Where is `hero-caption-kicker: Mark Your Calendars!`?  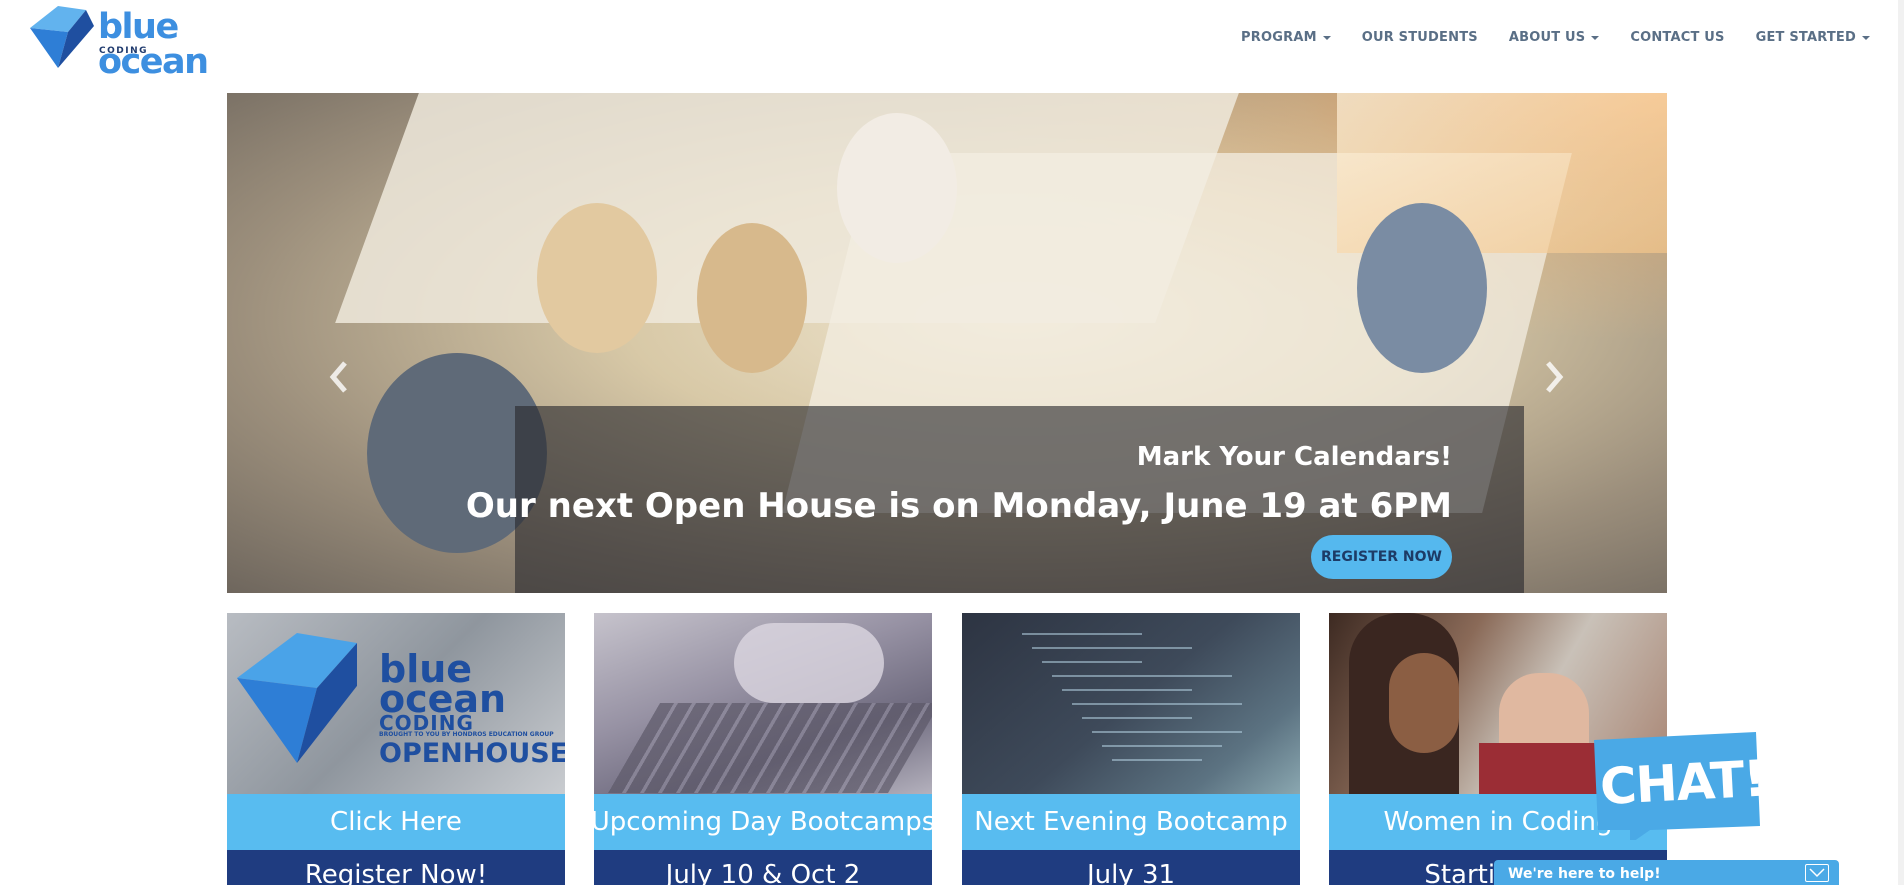 hero-caption-kicker: Mark Your Calendars! is located at coordinates (1294, 457).